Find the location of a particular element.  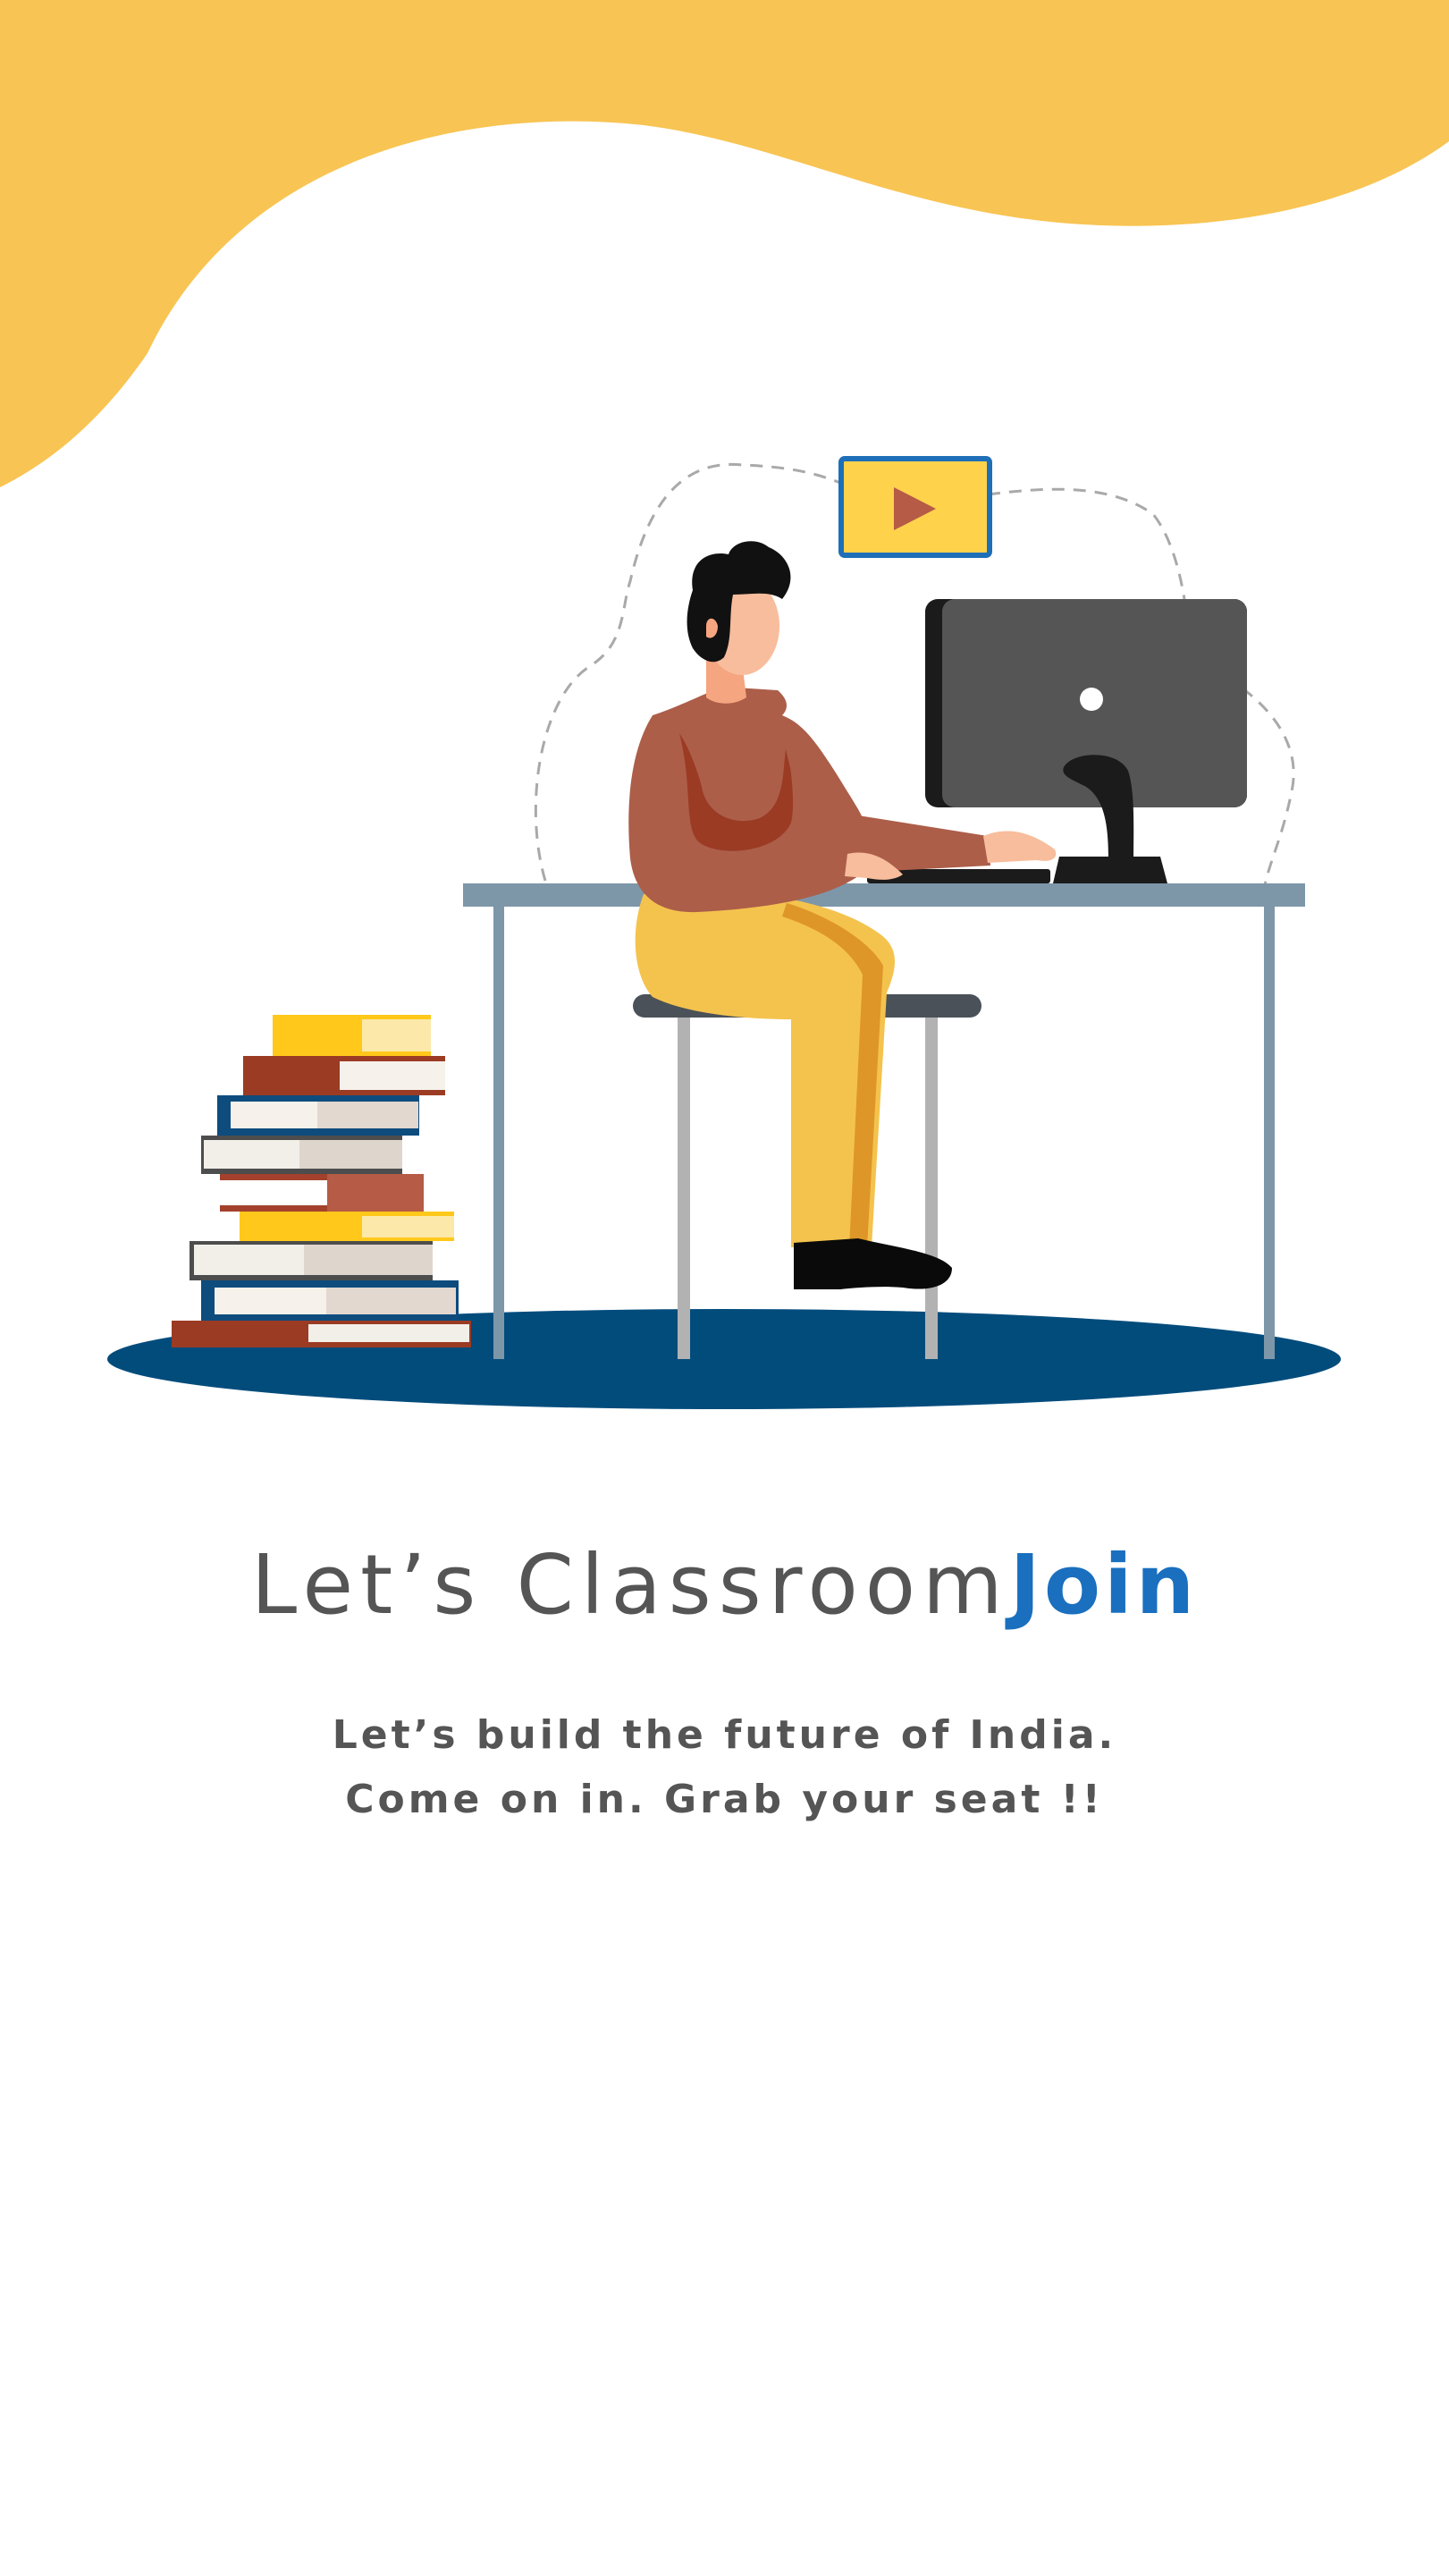

title-accent-join: Join is located at coordinates (1104, 1585).